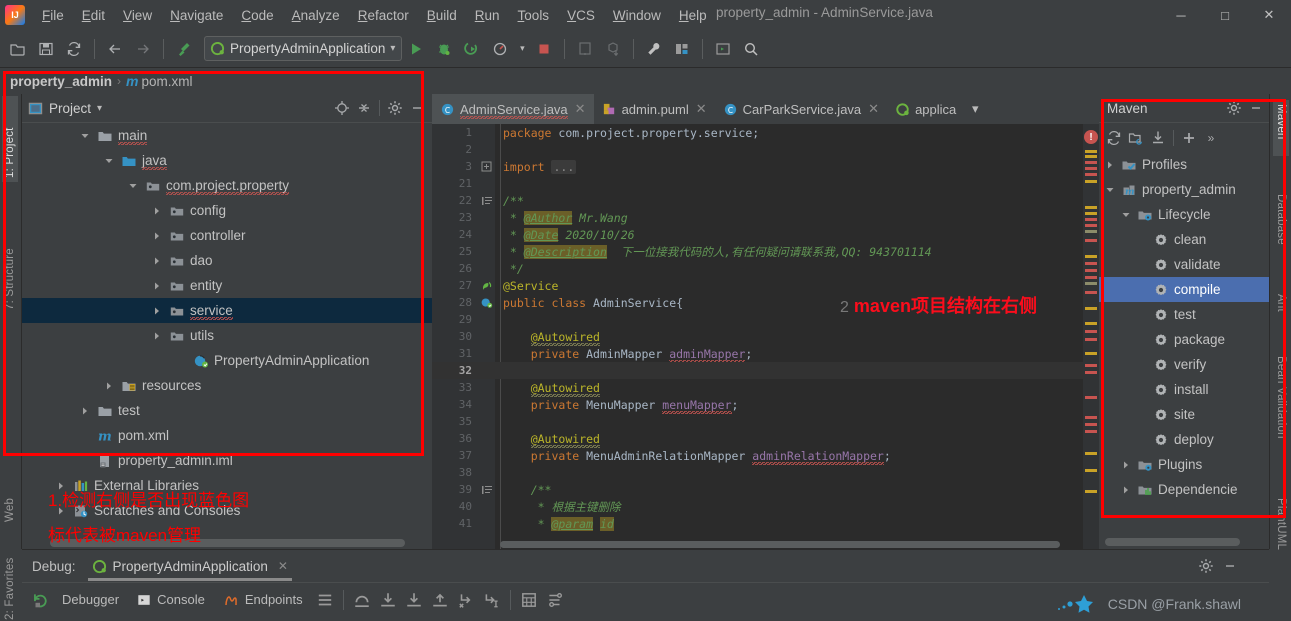  What do you see at coordinates (1211, 138) in the screenshot?
I see `more-actions-icon: »` at bounding box center [1211, 138].